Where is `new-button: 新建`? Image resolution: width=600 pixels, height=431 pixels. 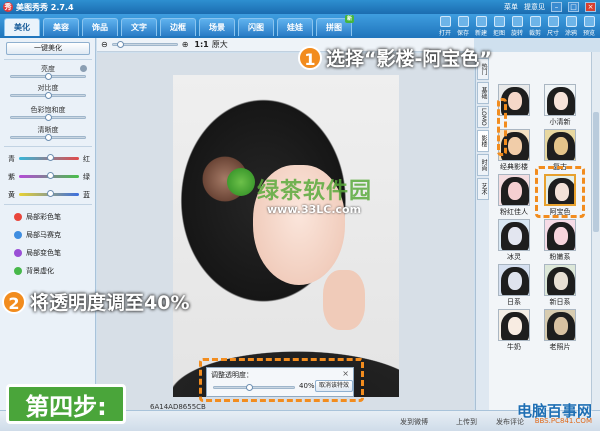
new-button: 新建 is located at coordinates (481, 26).